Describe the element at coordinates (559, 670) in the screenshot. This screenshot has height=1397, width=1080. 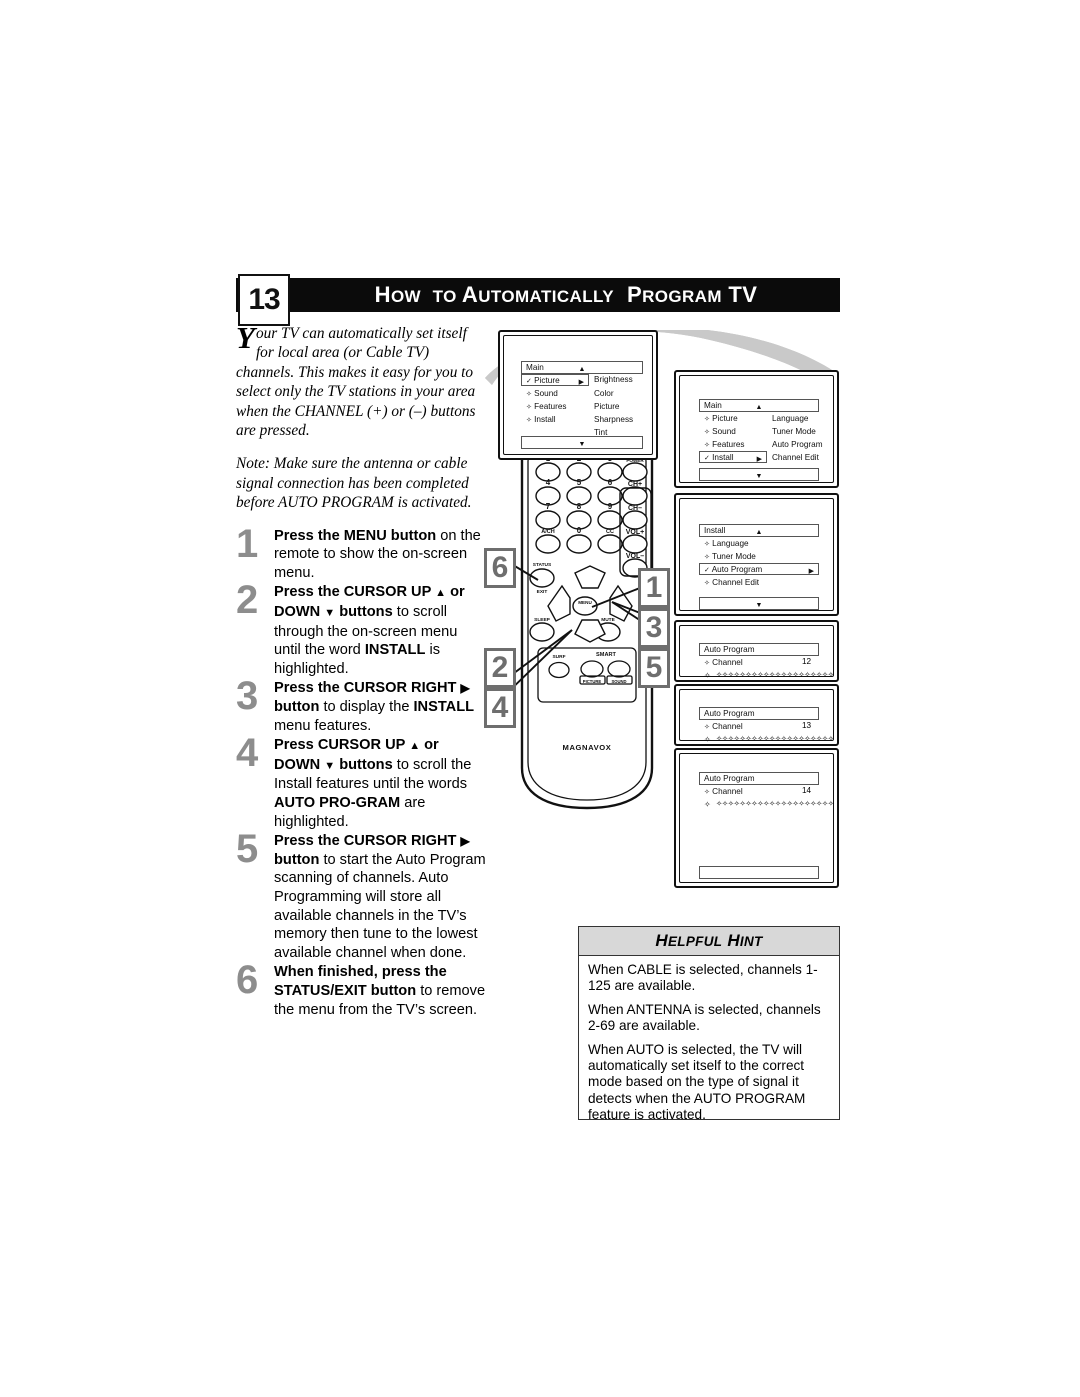
I see `surf-button` at that location.